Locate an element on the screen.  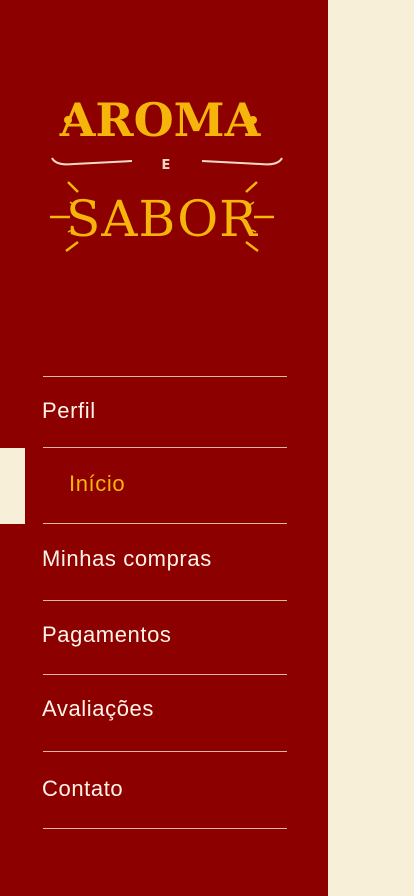
logo-word-aroma: AROMA is located at coordinates (160, 120).